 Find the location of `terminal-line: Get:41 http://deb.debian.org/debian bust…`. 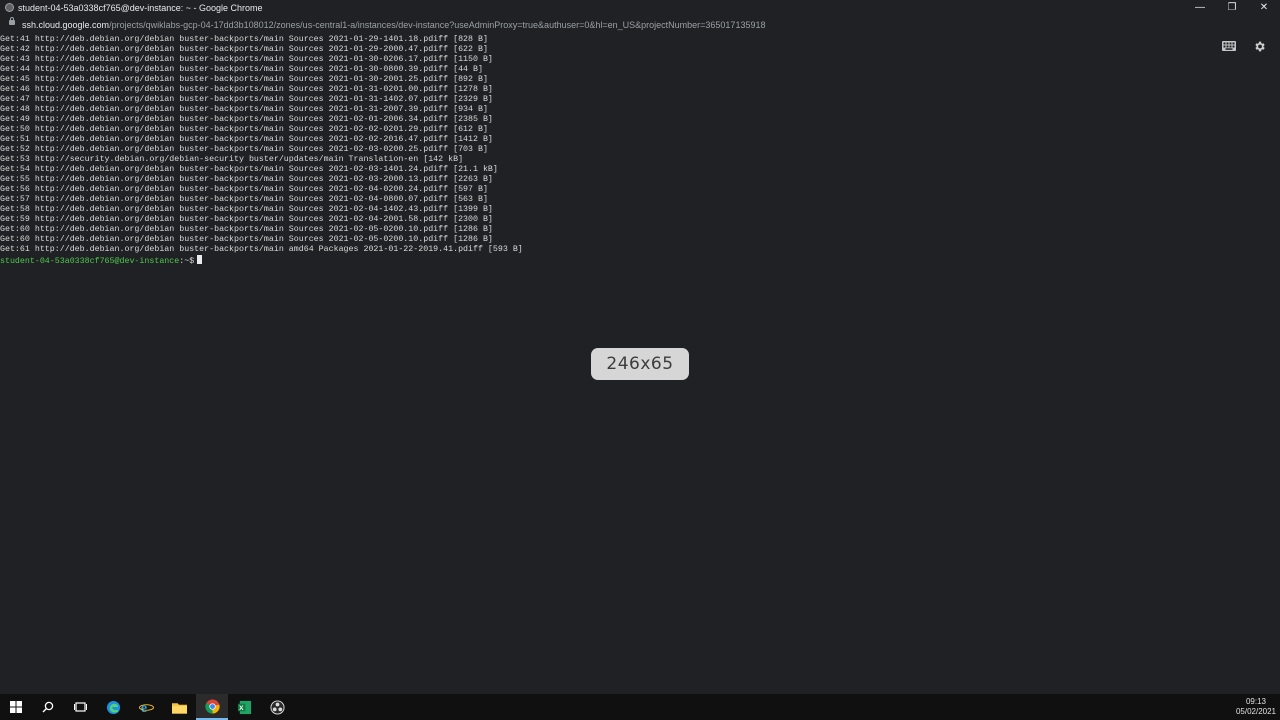

terminal-line: Get:41 http://deb.debian.org/debian bust… is located at coordinates (244, 39).